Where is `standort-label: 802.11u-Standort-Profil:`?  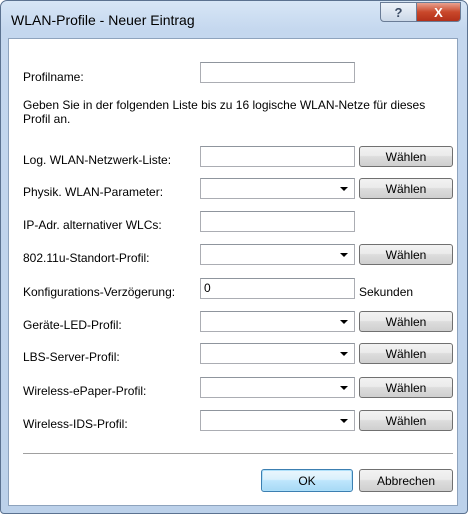
standort-label: 802.11u-Standort-Profil: is located at coordinates (86, 258).